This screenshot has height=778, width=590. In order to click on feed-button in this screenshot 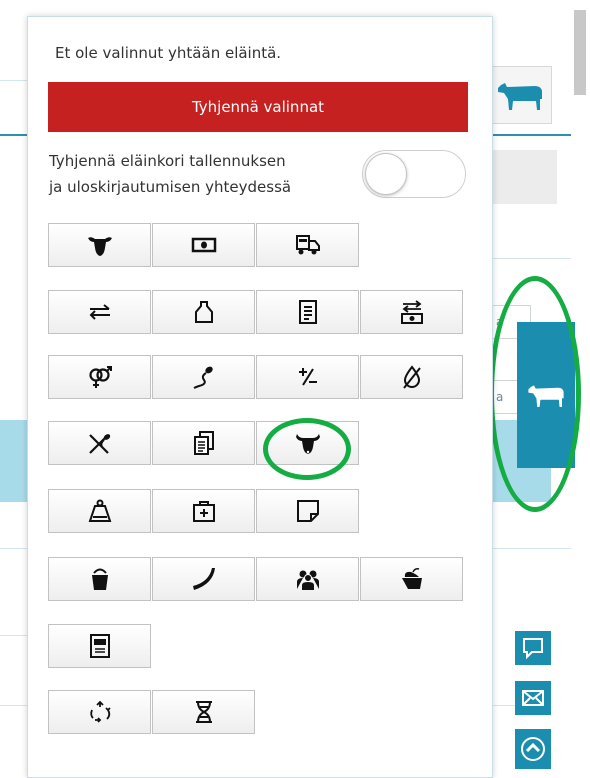, I will do `click(411, 579)`.